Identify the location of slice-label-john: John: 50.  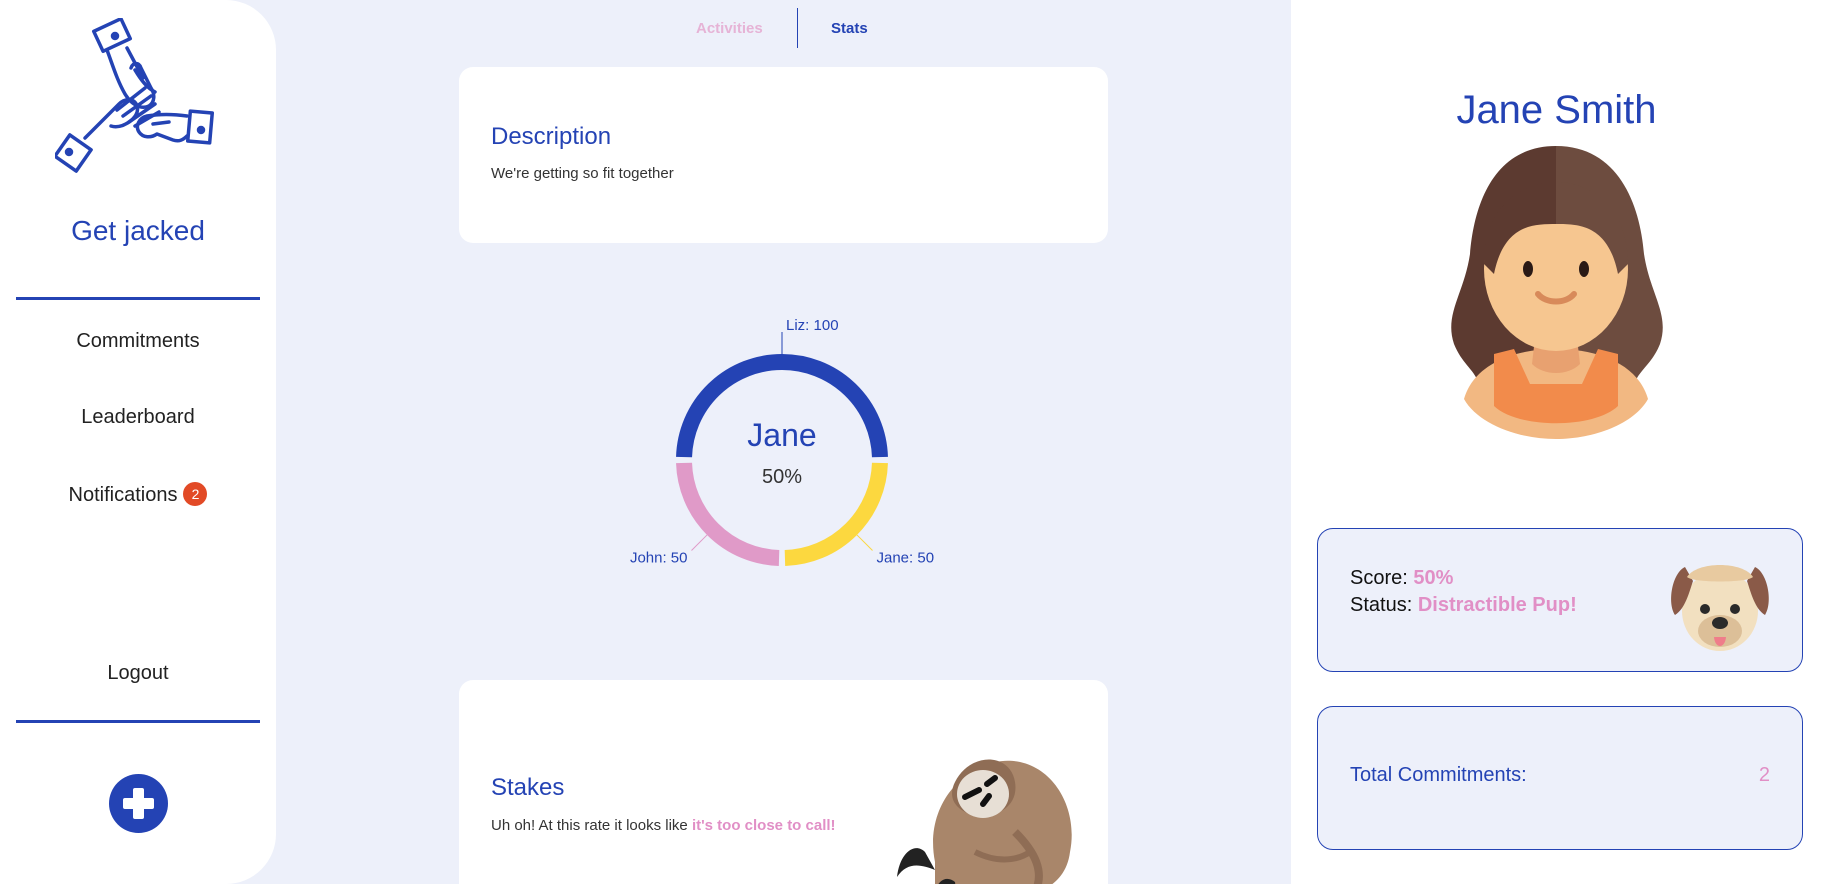
(659, 558).